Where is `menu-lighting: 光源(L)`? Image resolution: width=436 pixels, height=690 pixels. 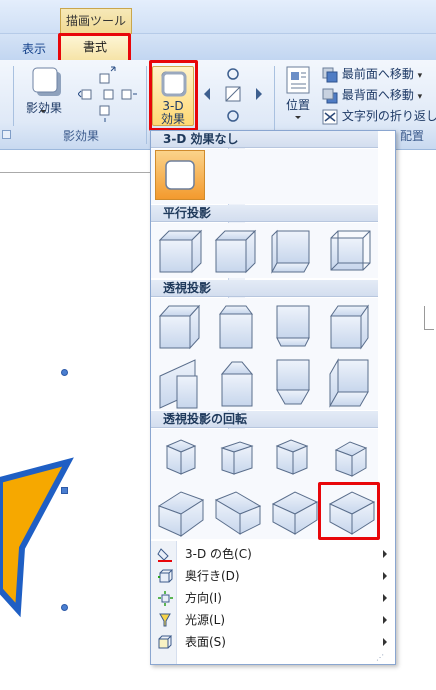
menu-lighting: 光源(L) is located at coordinates (273, 620).